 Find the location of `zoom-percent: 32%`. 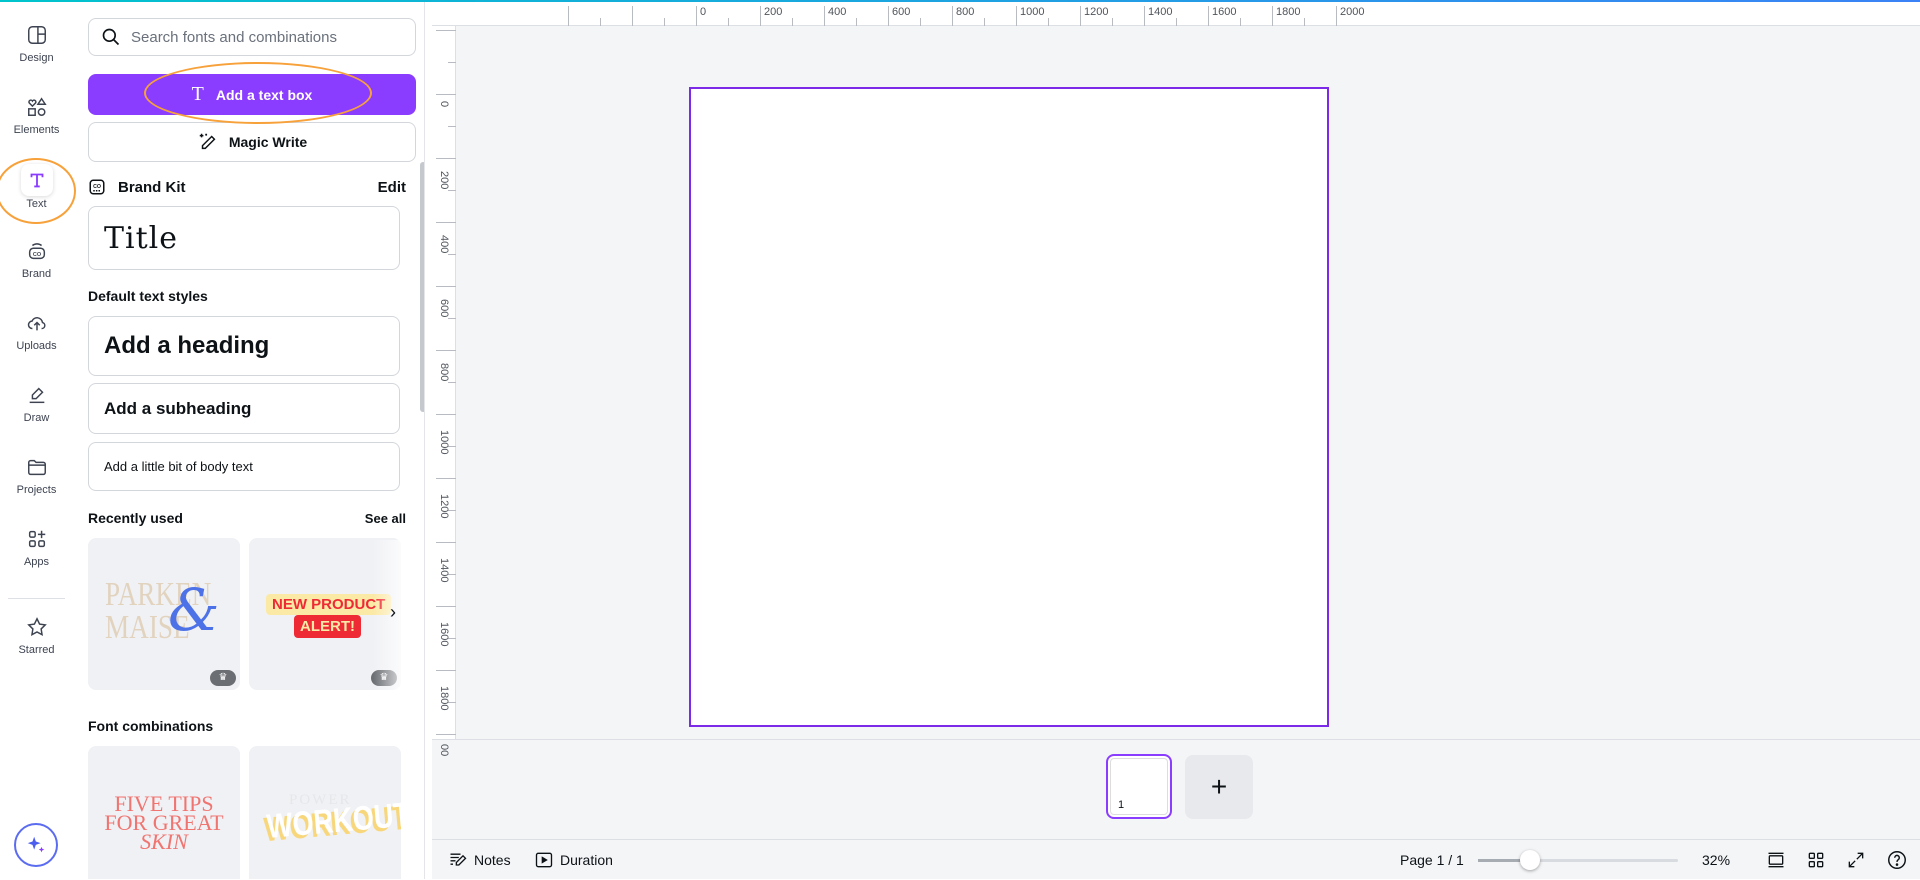

zoom-percent: 32% is located at coordinates (1716, 860).